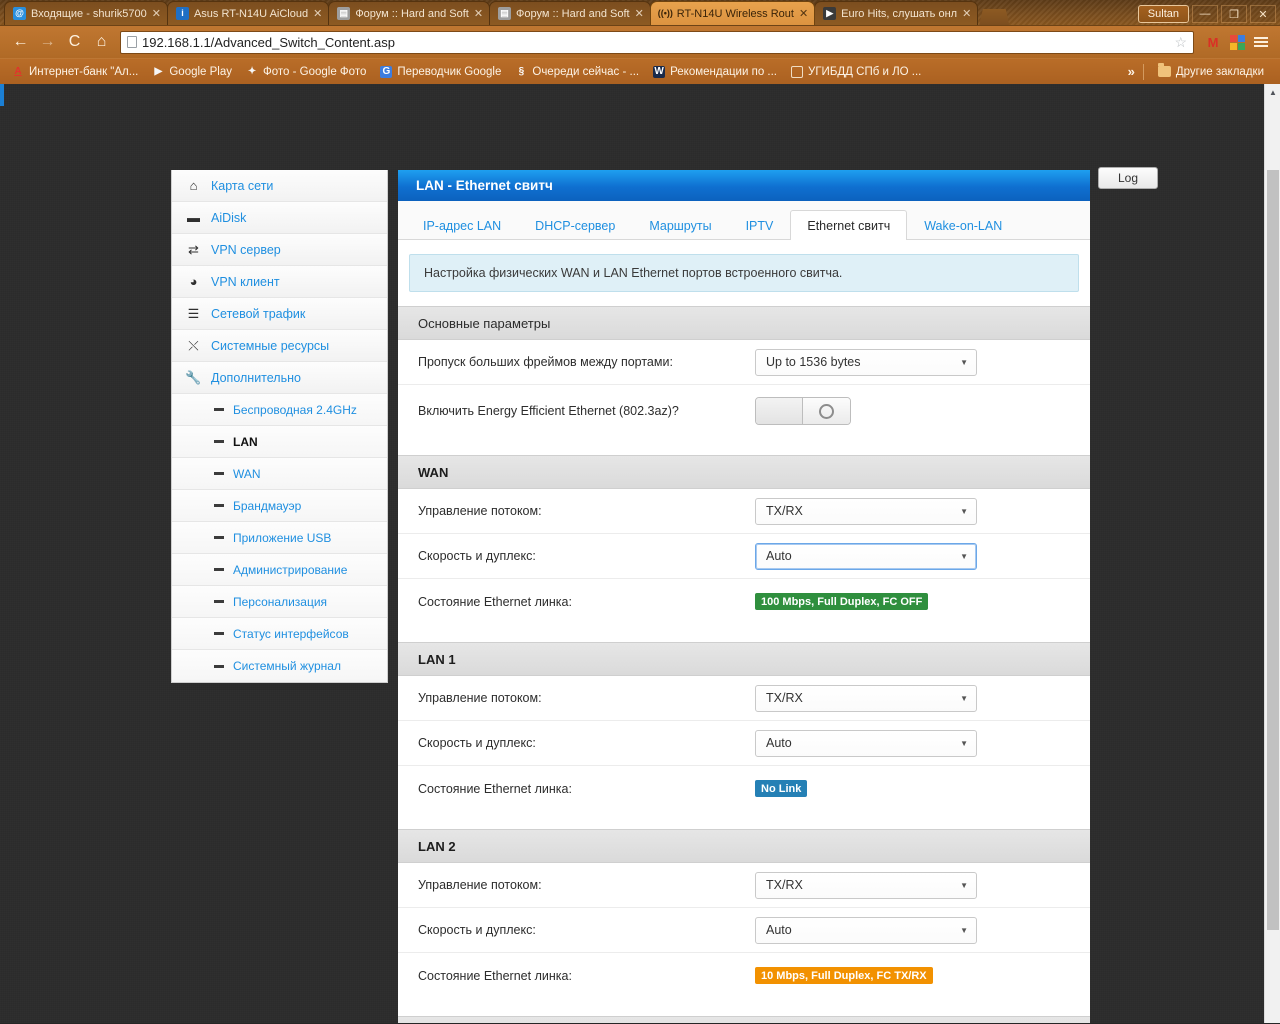 This screenshot has height=1024, width=1280. Describe the element at coordinates (279, 378) in the screenshot. I see `sidebar-item-advanced: 🔧 Дополнительно` at that location.